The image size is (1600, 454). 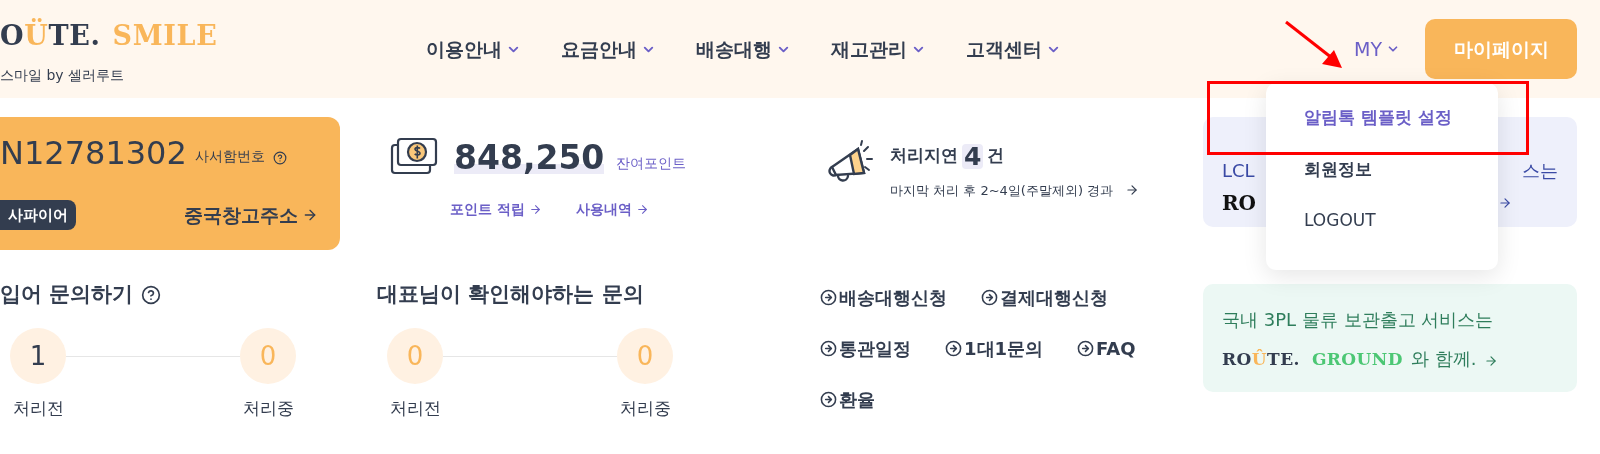 What do you see at coordinates (743, 49) in the screenshot?
I see `nav-menu: 배송대행` at bounding box center [743, 49].